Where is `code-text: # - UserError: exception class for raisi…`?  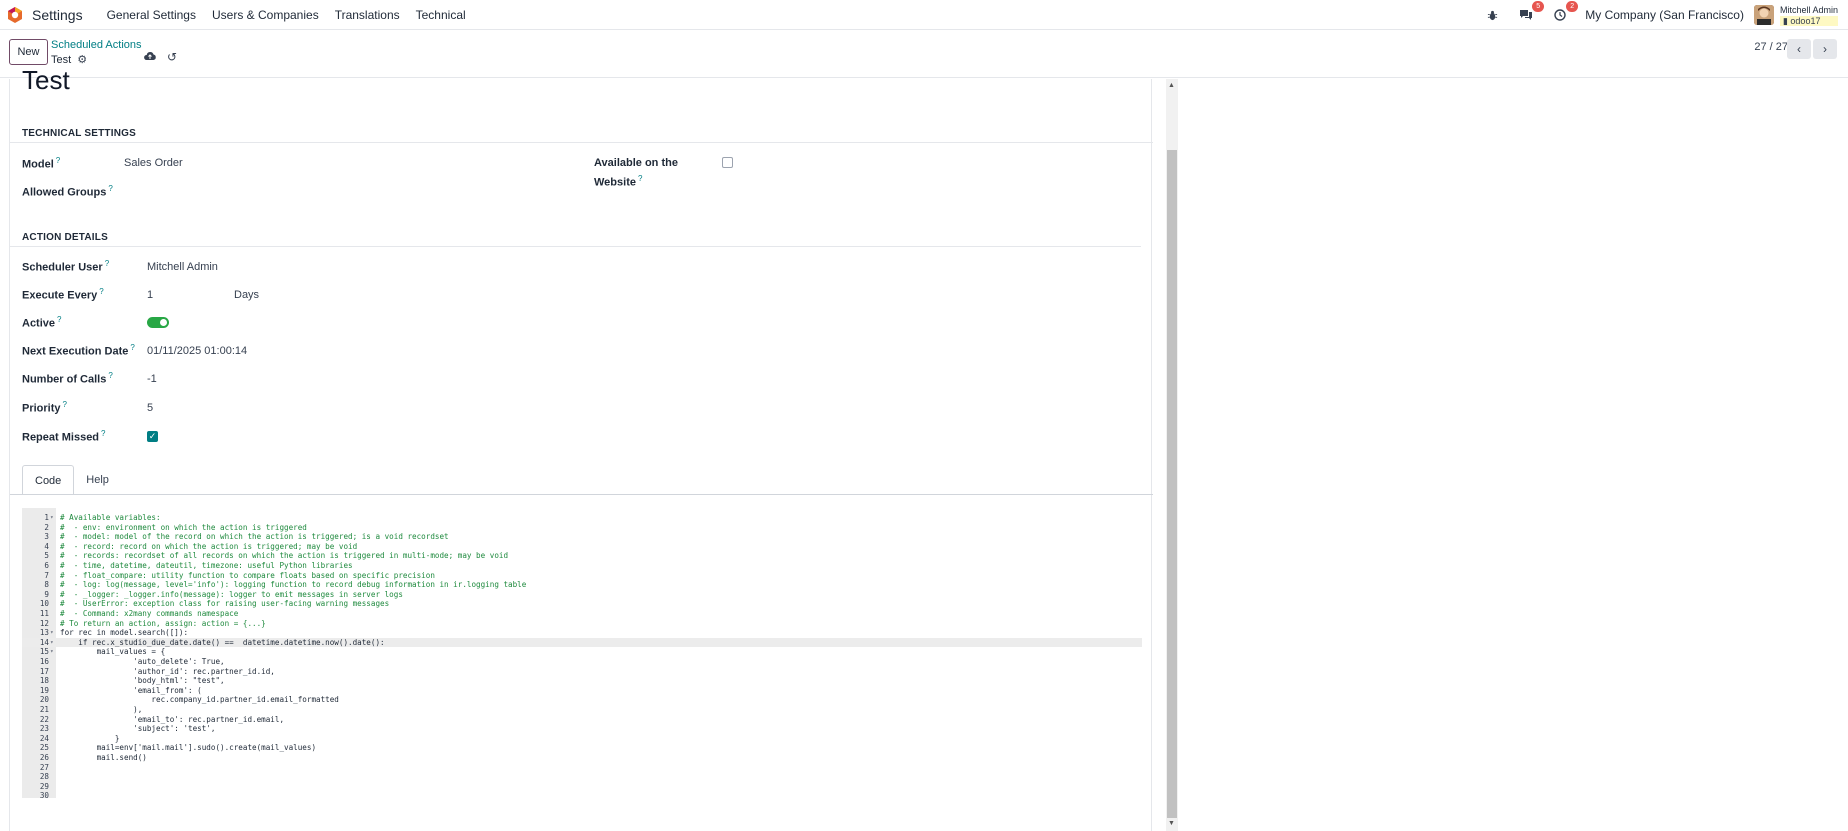 code-text: # - UserError: exception class for raisi… is located at coordinates (225, 604).